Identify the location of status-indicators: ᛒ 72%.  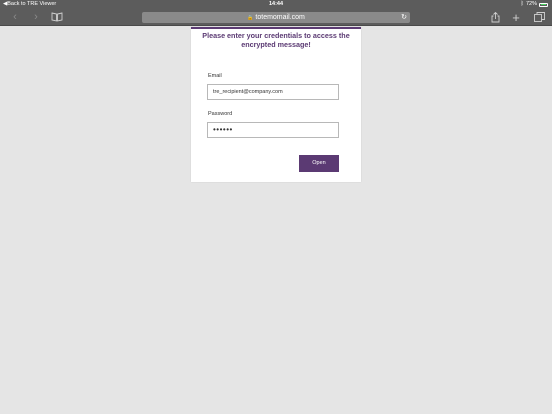
(534, 4).